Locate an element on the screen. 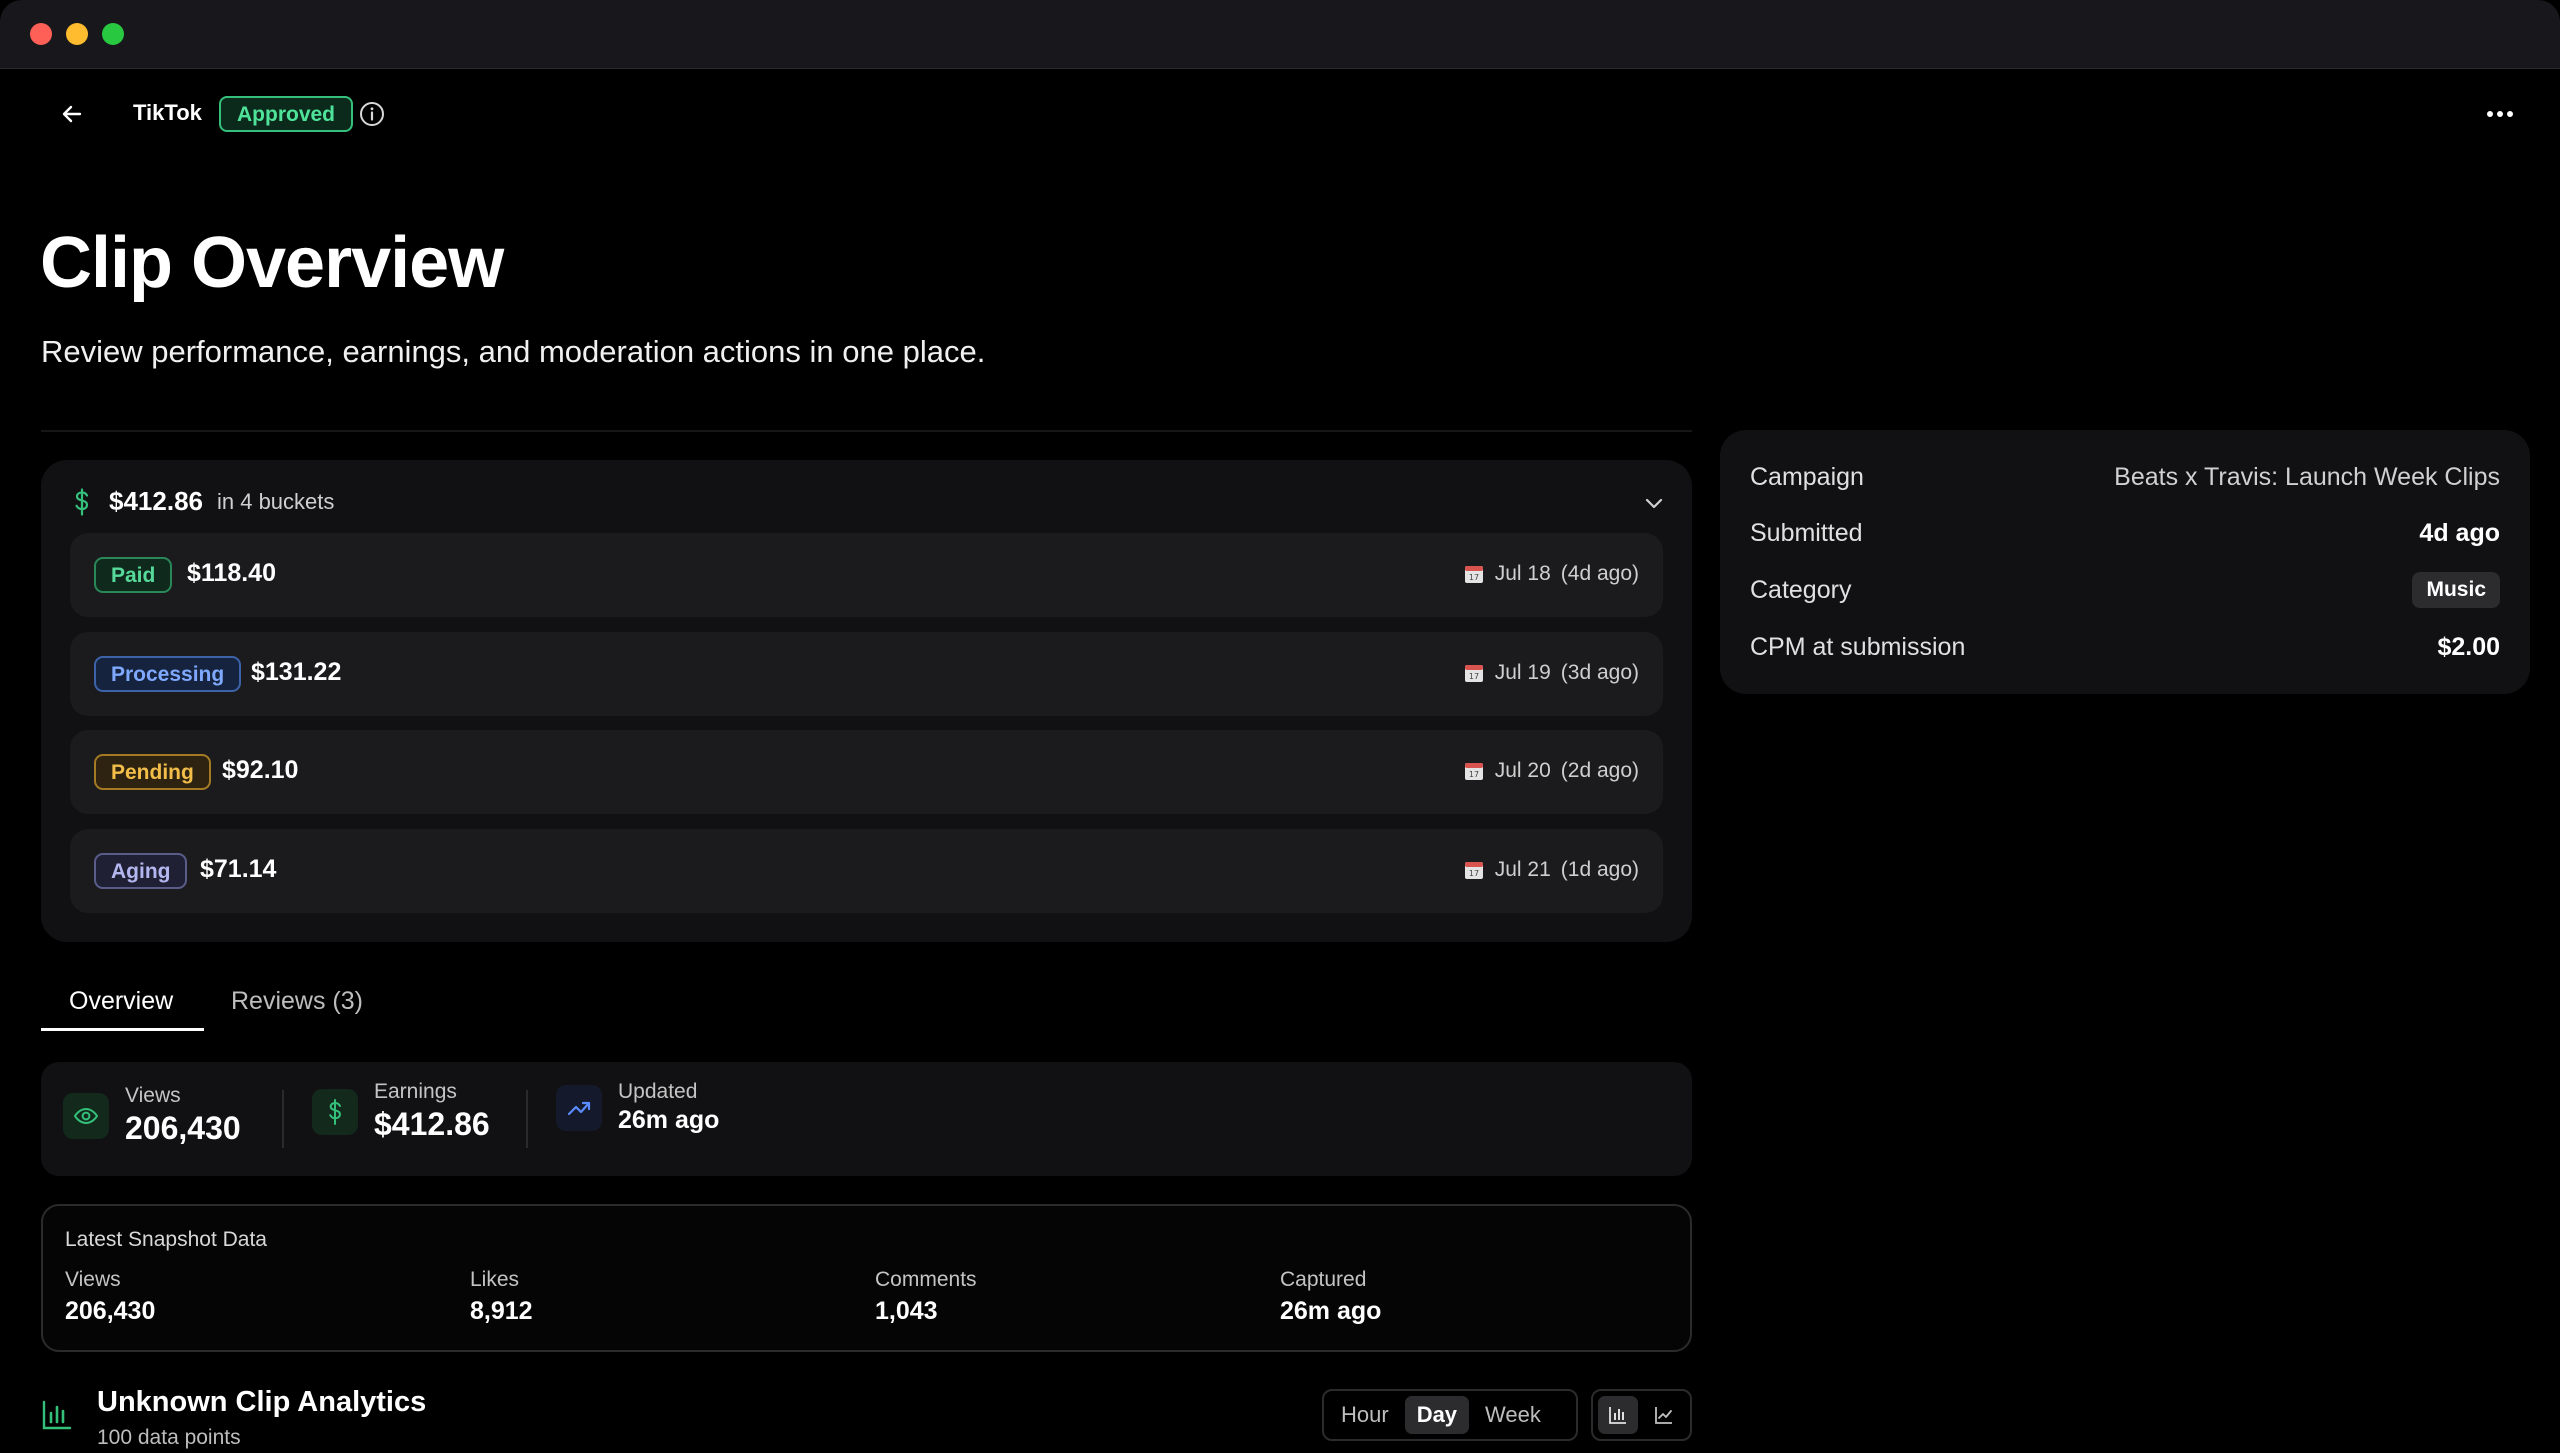 Image resolution: width=2560 pixels, height=1453 pixels. snapshot-label: Captured is located at coordinates (1323, 1279).